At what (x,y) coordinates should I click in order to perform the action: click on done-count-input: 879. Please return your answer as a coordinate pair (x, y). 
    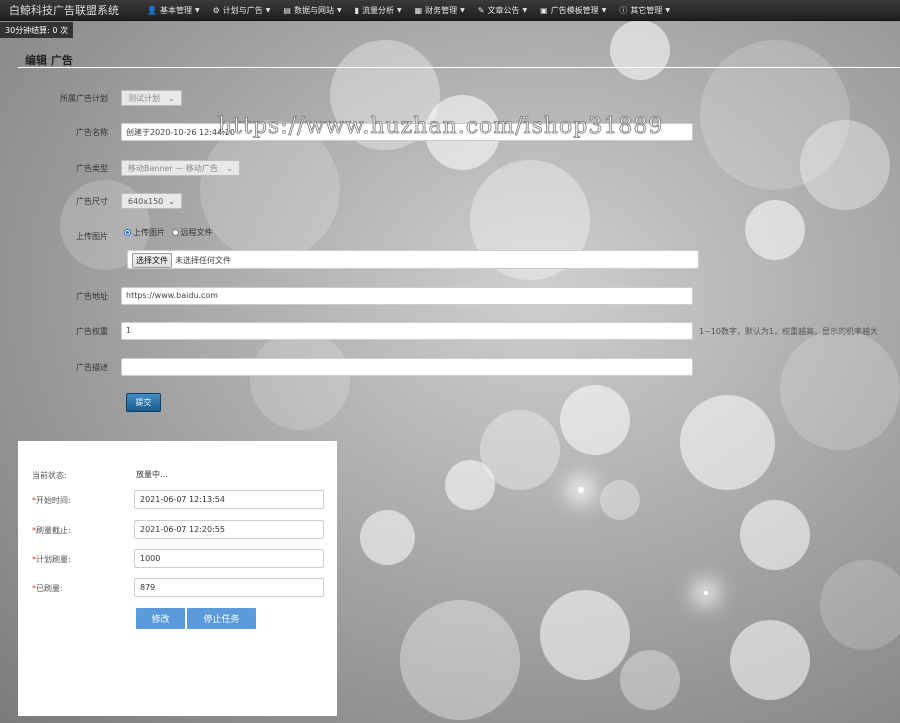
    Looking at the image, I should click on (229, 587).